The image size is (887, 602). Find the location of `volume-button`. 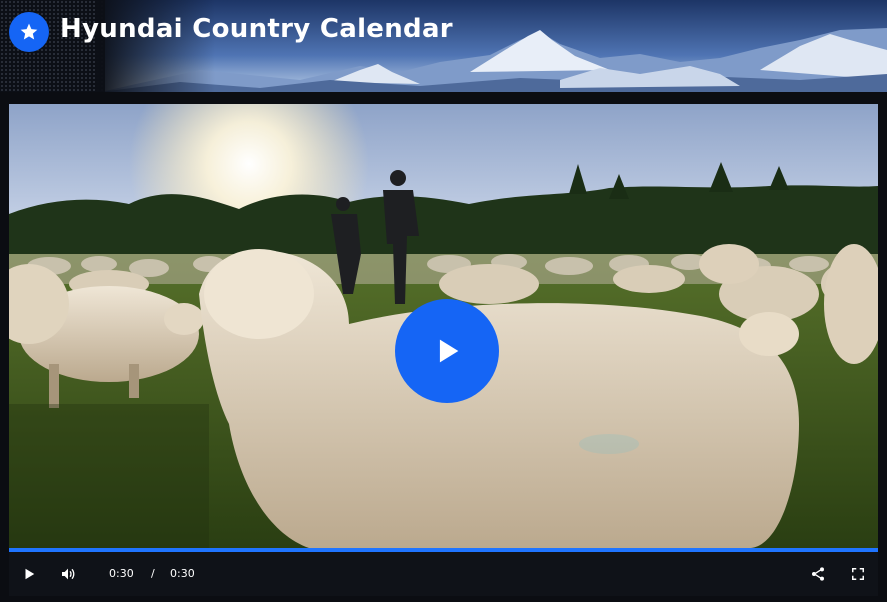

volume-button is located at coordinates (68, 574).